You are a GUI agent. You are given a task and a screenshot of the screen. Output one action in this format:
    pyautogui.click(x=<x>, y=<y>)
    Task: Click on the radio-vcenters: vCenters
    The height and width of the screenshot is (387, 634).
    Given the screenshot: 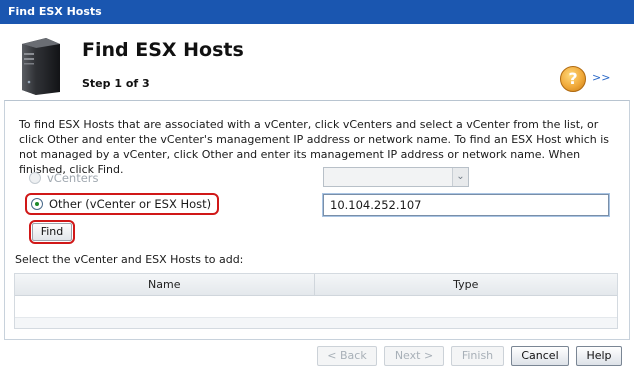 What is the action you would take?
    pyautogui.click(x=64, y=178)
    